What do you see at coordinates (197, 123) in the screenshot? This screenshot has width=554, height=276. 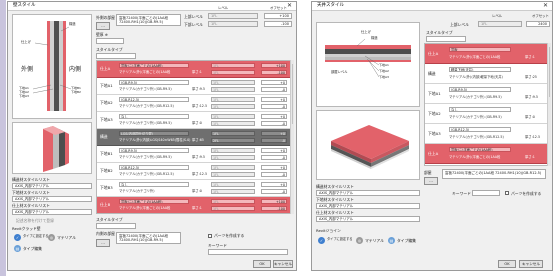 I see `layer-thickness: 厚さ:0` at bounding box center [197, 123].